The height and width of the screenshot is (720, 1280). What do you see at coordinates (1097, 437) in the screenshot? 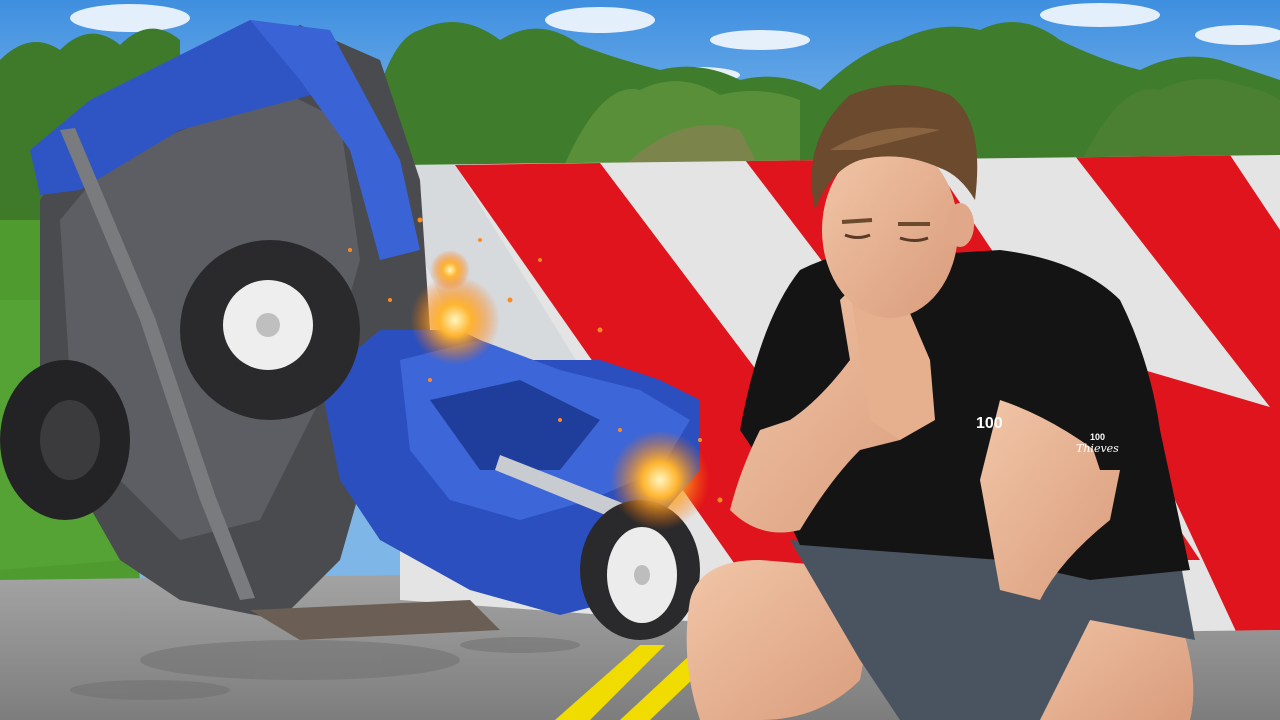
I see `shirt-sleeve-logo-top: 100` at bounding box center [1097, 437].